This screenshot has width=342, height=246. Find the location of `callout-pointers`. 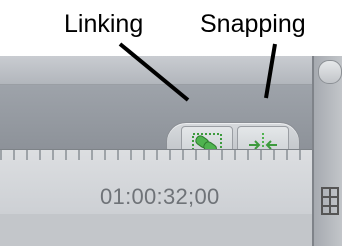

callout-pointers is located at coordinates (197, 72).